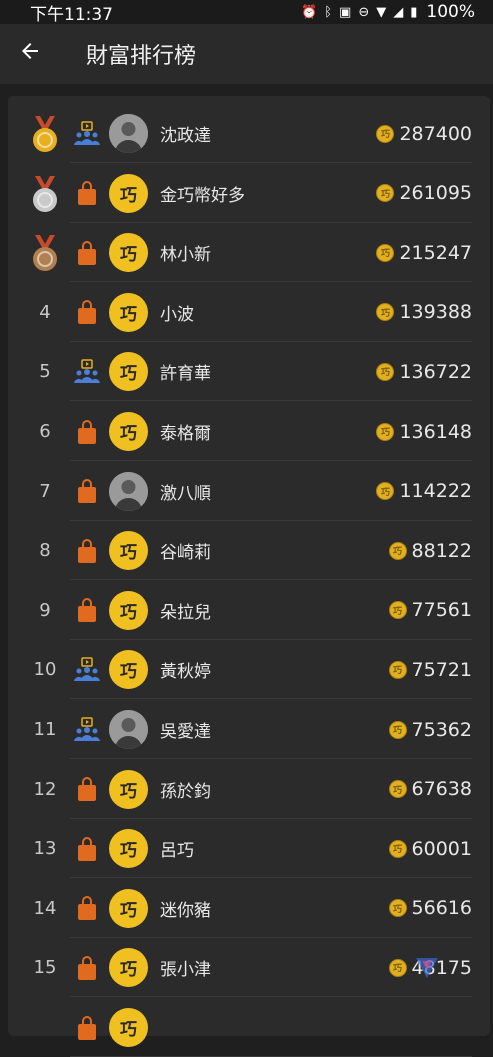 This screenshot has width=493, height=1057. I want to click on rank-number: 6, so click(45, 431).